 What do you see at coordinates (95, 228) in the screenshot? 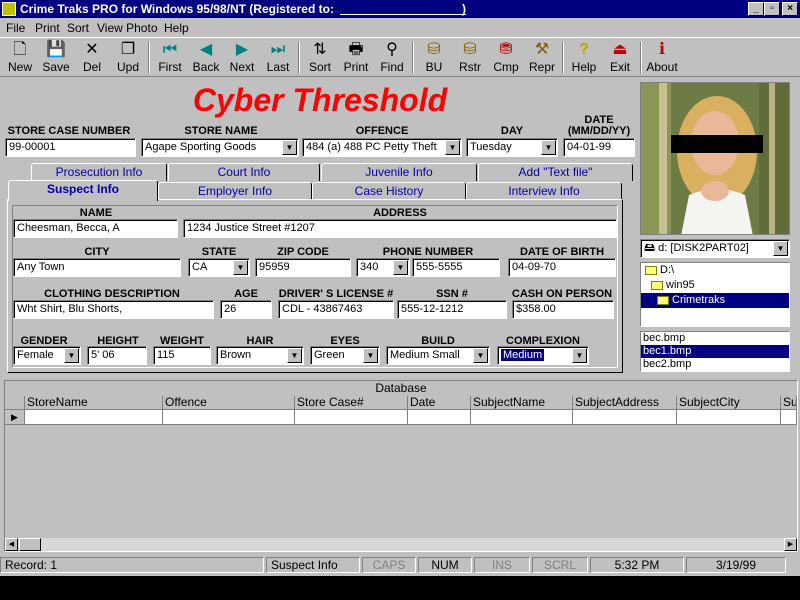
I see `name-field: Cheesman, Becca, A` at bounding box center [95, 228].